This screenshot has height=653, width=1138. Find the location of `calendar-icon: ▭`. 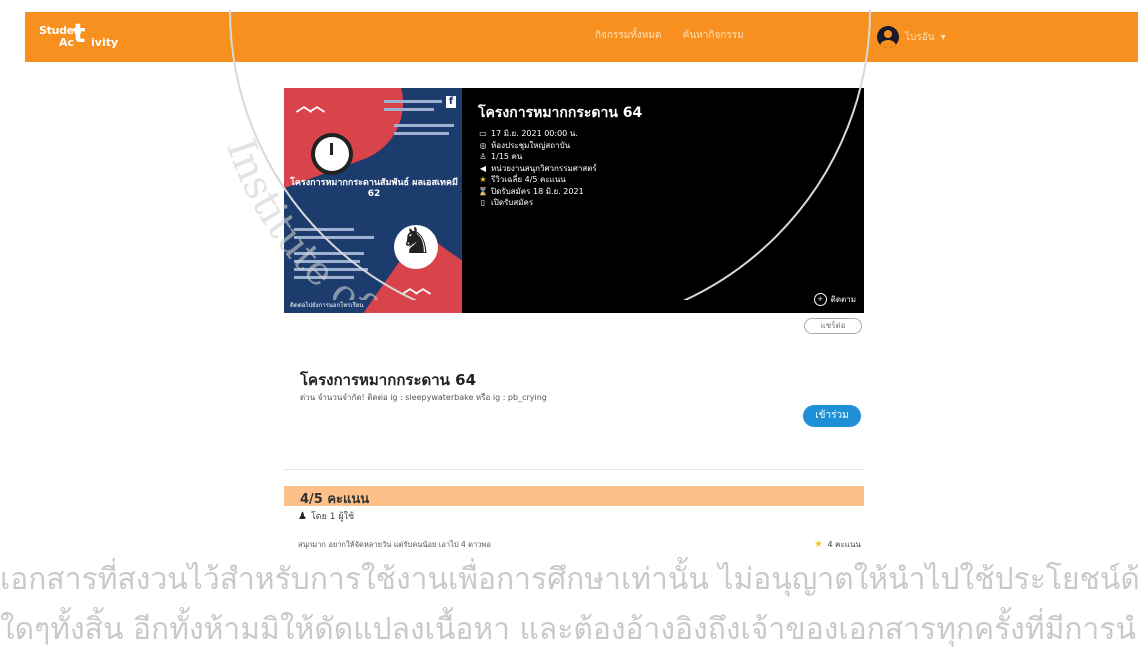

calendar-icon: ▭ is located at coordinates (483, 133).